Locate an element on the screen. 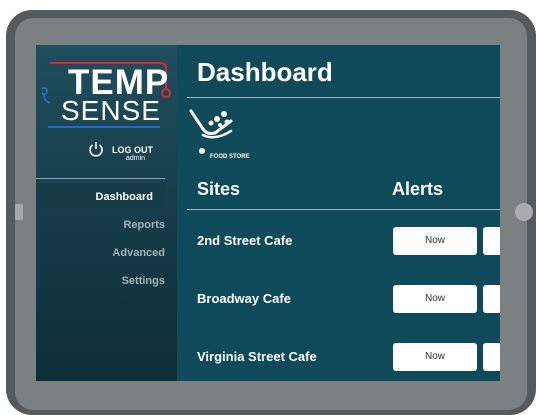 Image resolution: width=539 pixels, height=415 pixels. site-name: 2nd Street Cafe is located at coordinates (245, 240).